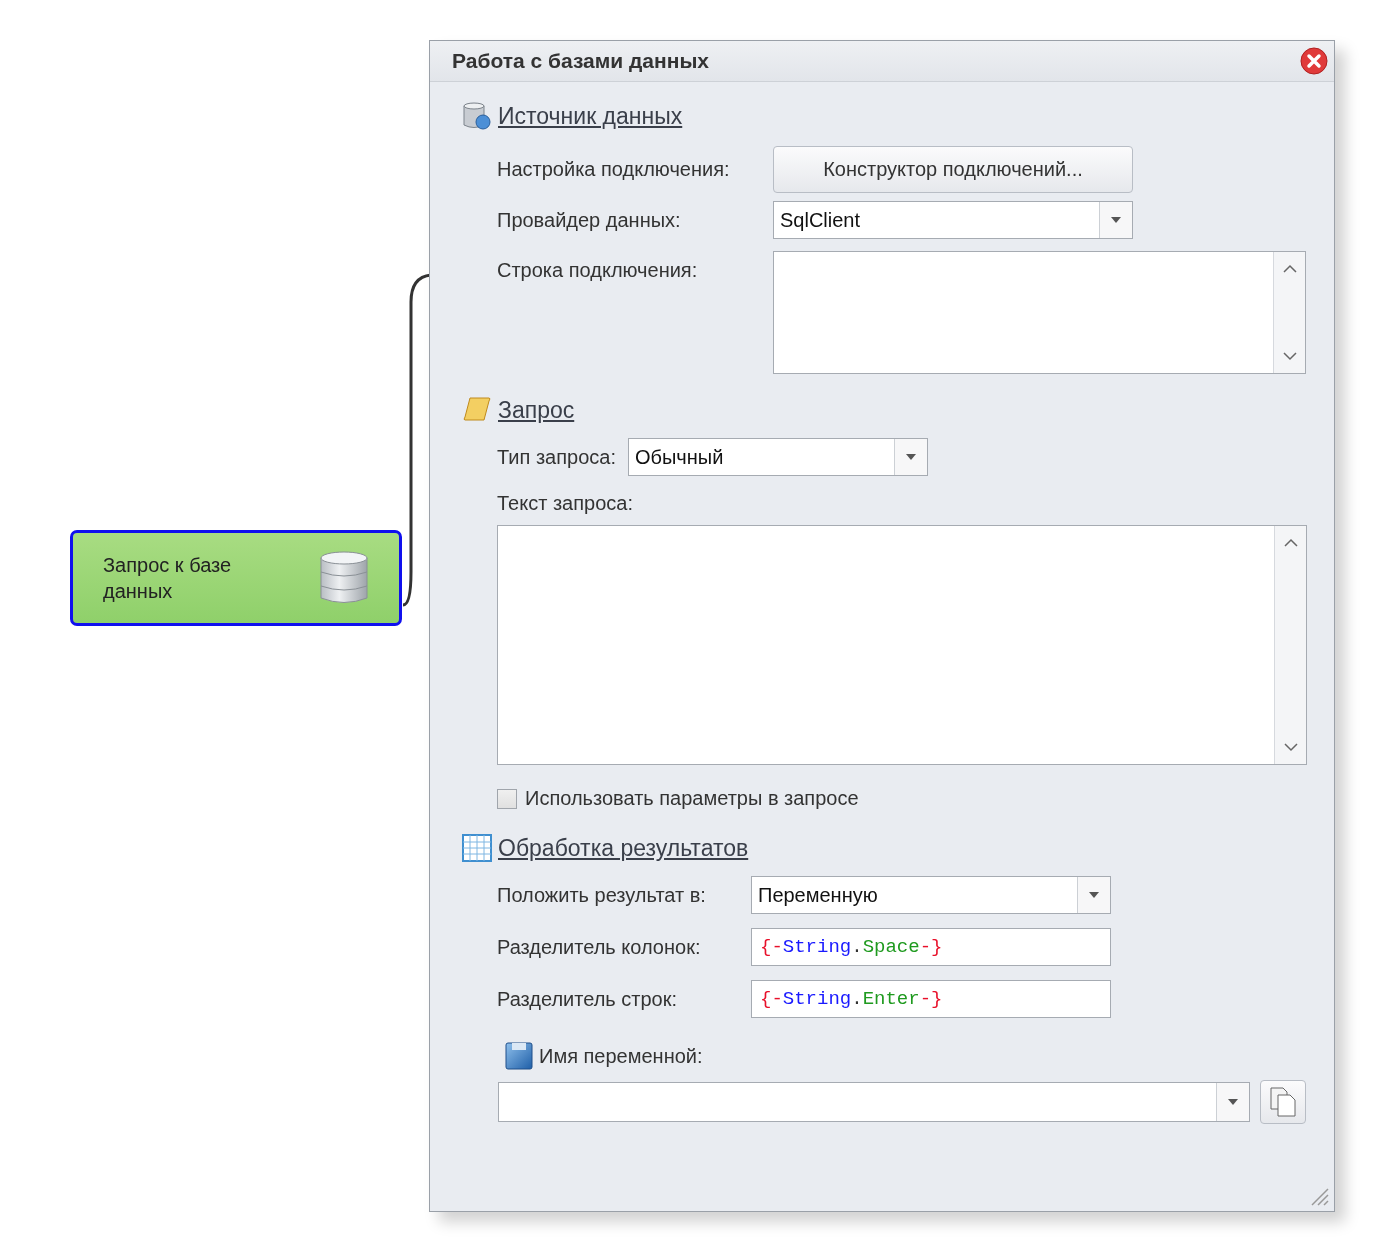 Image resolution: width=1380 pixels, height=1258 pixels. What do you see at coordinates (602, 895) in the screenshot?
I see `field-label: Положить результат в:` at bounding box center [602, 895].